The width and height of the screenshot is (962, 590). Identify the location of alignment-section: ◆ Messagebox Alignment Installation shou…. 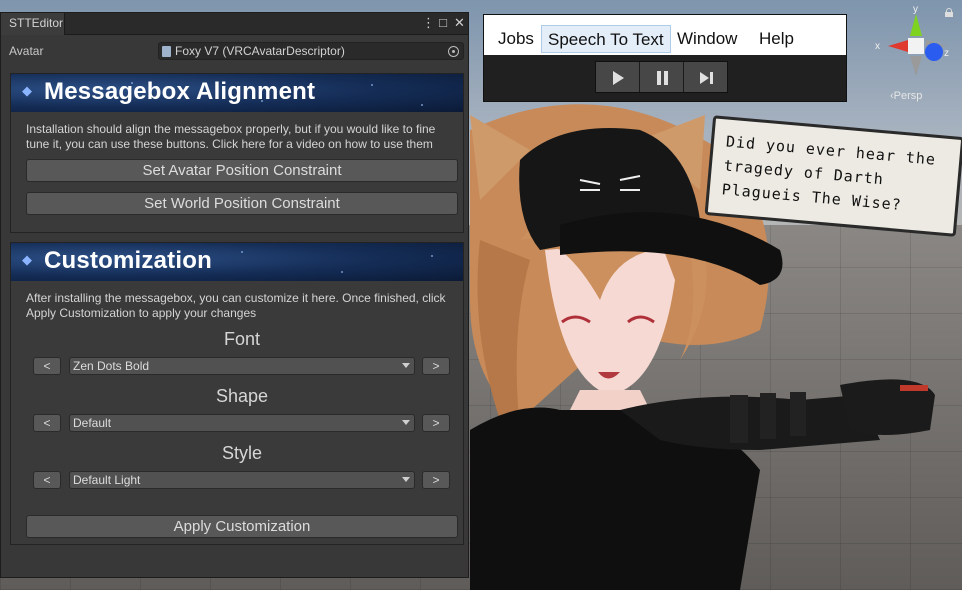
(237, 153).